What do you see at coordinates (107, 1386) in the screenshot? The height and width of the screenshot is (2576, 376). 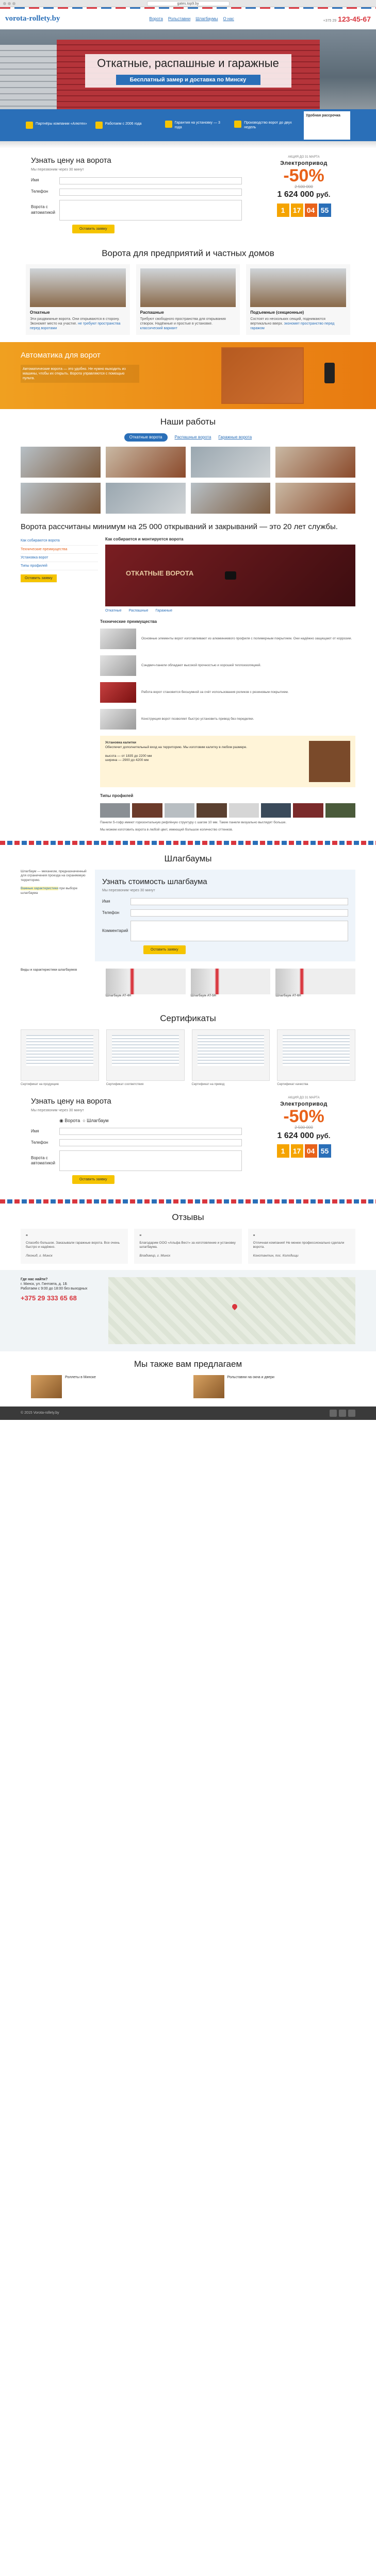 I see `also-item: Роллеты в Минске` at bounding box center [107, 1386].